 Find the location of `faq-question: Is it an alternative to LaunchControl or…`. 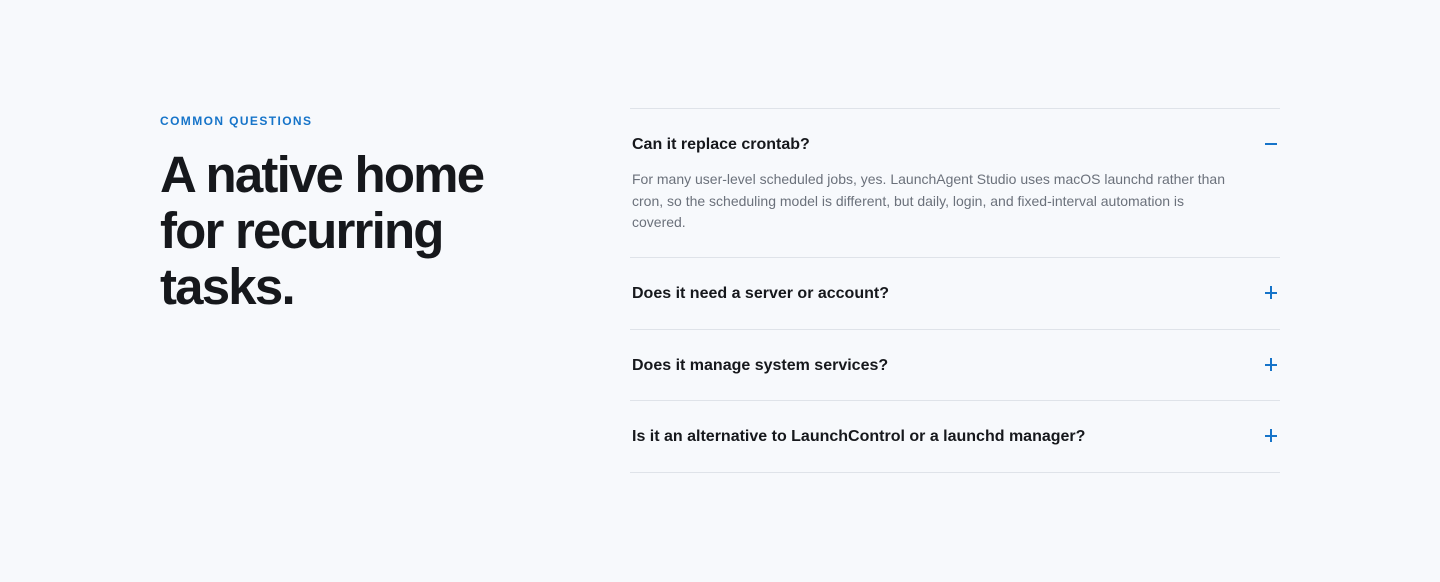

faq-question: Is it an alternative to LaunchControl or… is located at coordinates (955, 437).